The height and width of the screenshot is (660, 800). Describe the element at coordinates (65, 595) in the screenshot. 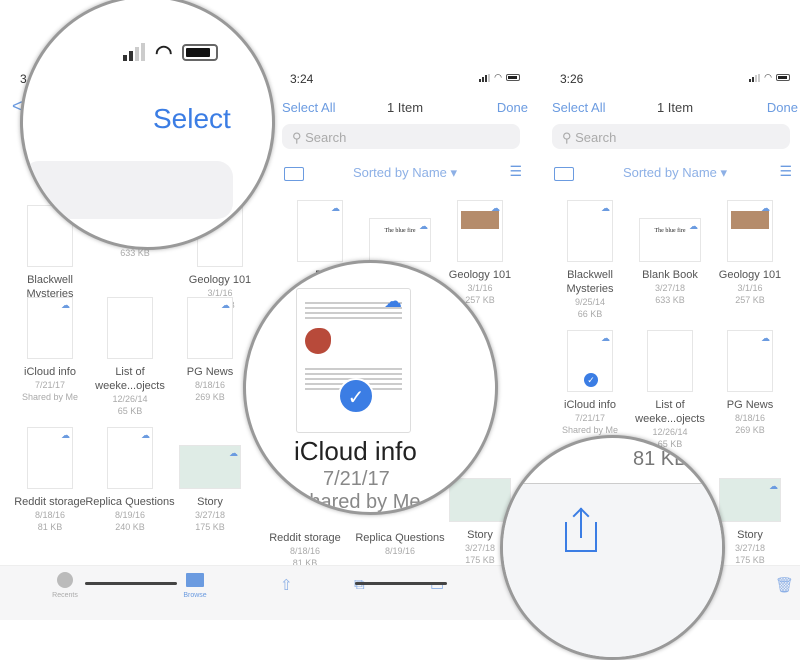

I see `tab-label: Recents` at that location.